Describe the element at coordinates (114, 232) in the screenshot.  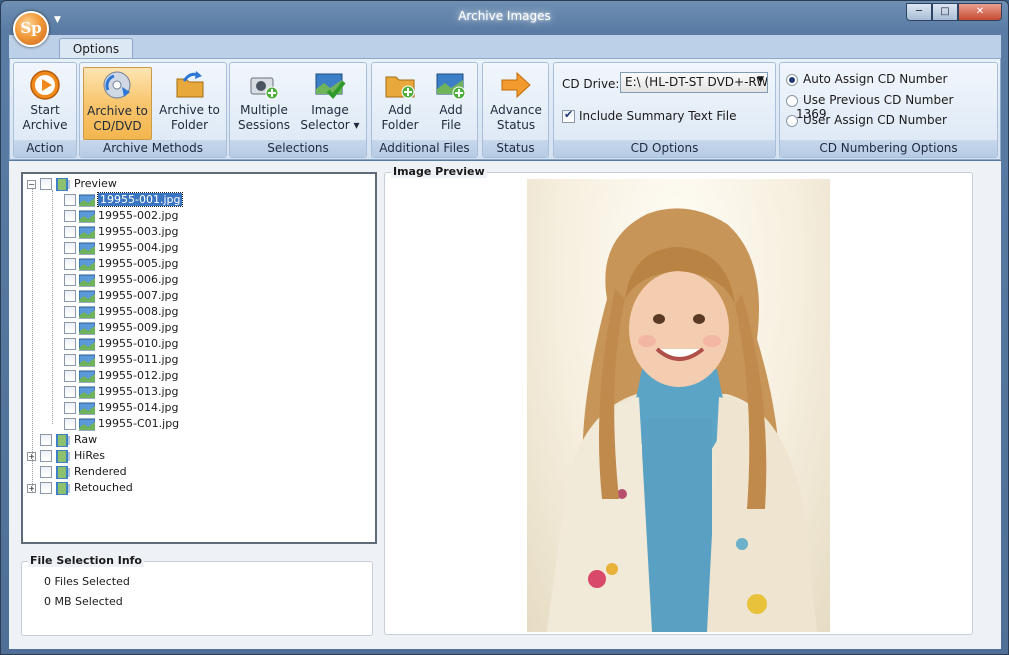
I see `tree-file-item: 19955-003.jpg` at that location.